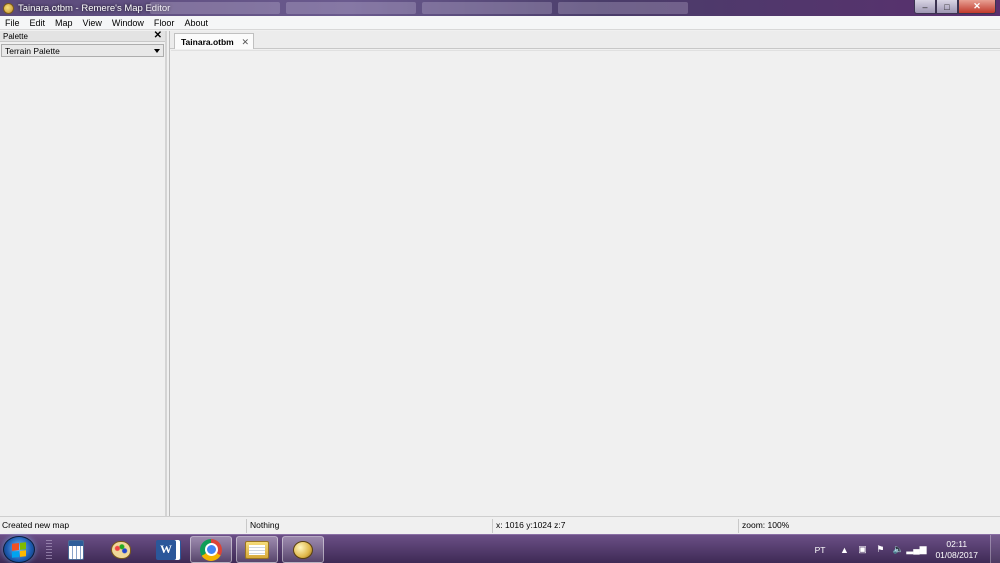 This screenshot has width=1000, height=563. Describe the element at coordinates (862, 549) in the screenshot. I see `network-device-icon: ▣` at that location.